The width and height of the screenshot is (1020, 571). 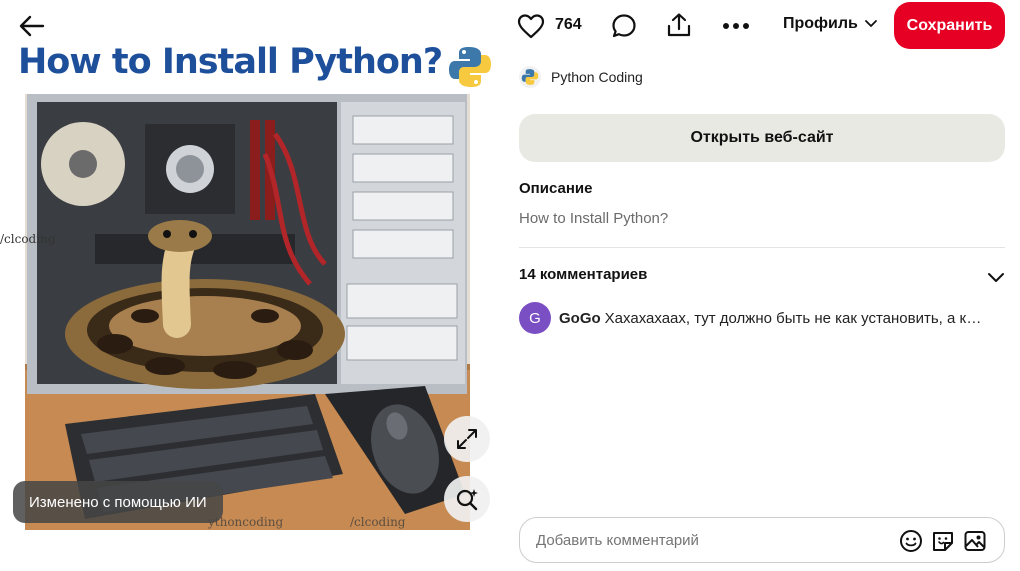 I want to click on visual-search-icon, so click(x=467, y=500).